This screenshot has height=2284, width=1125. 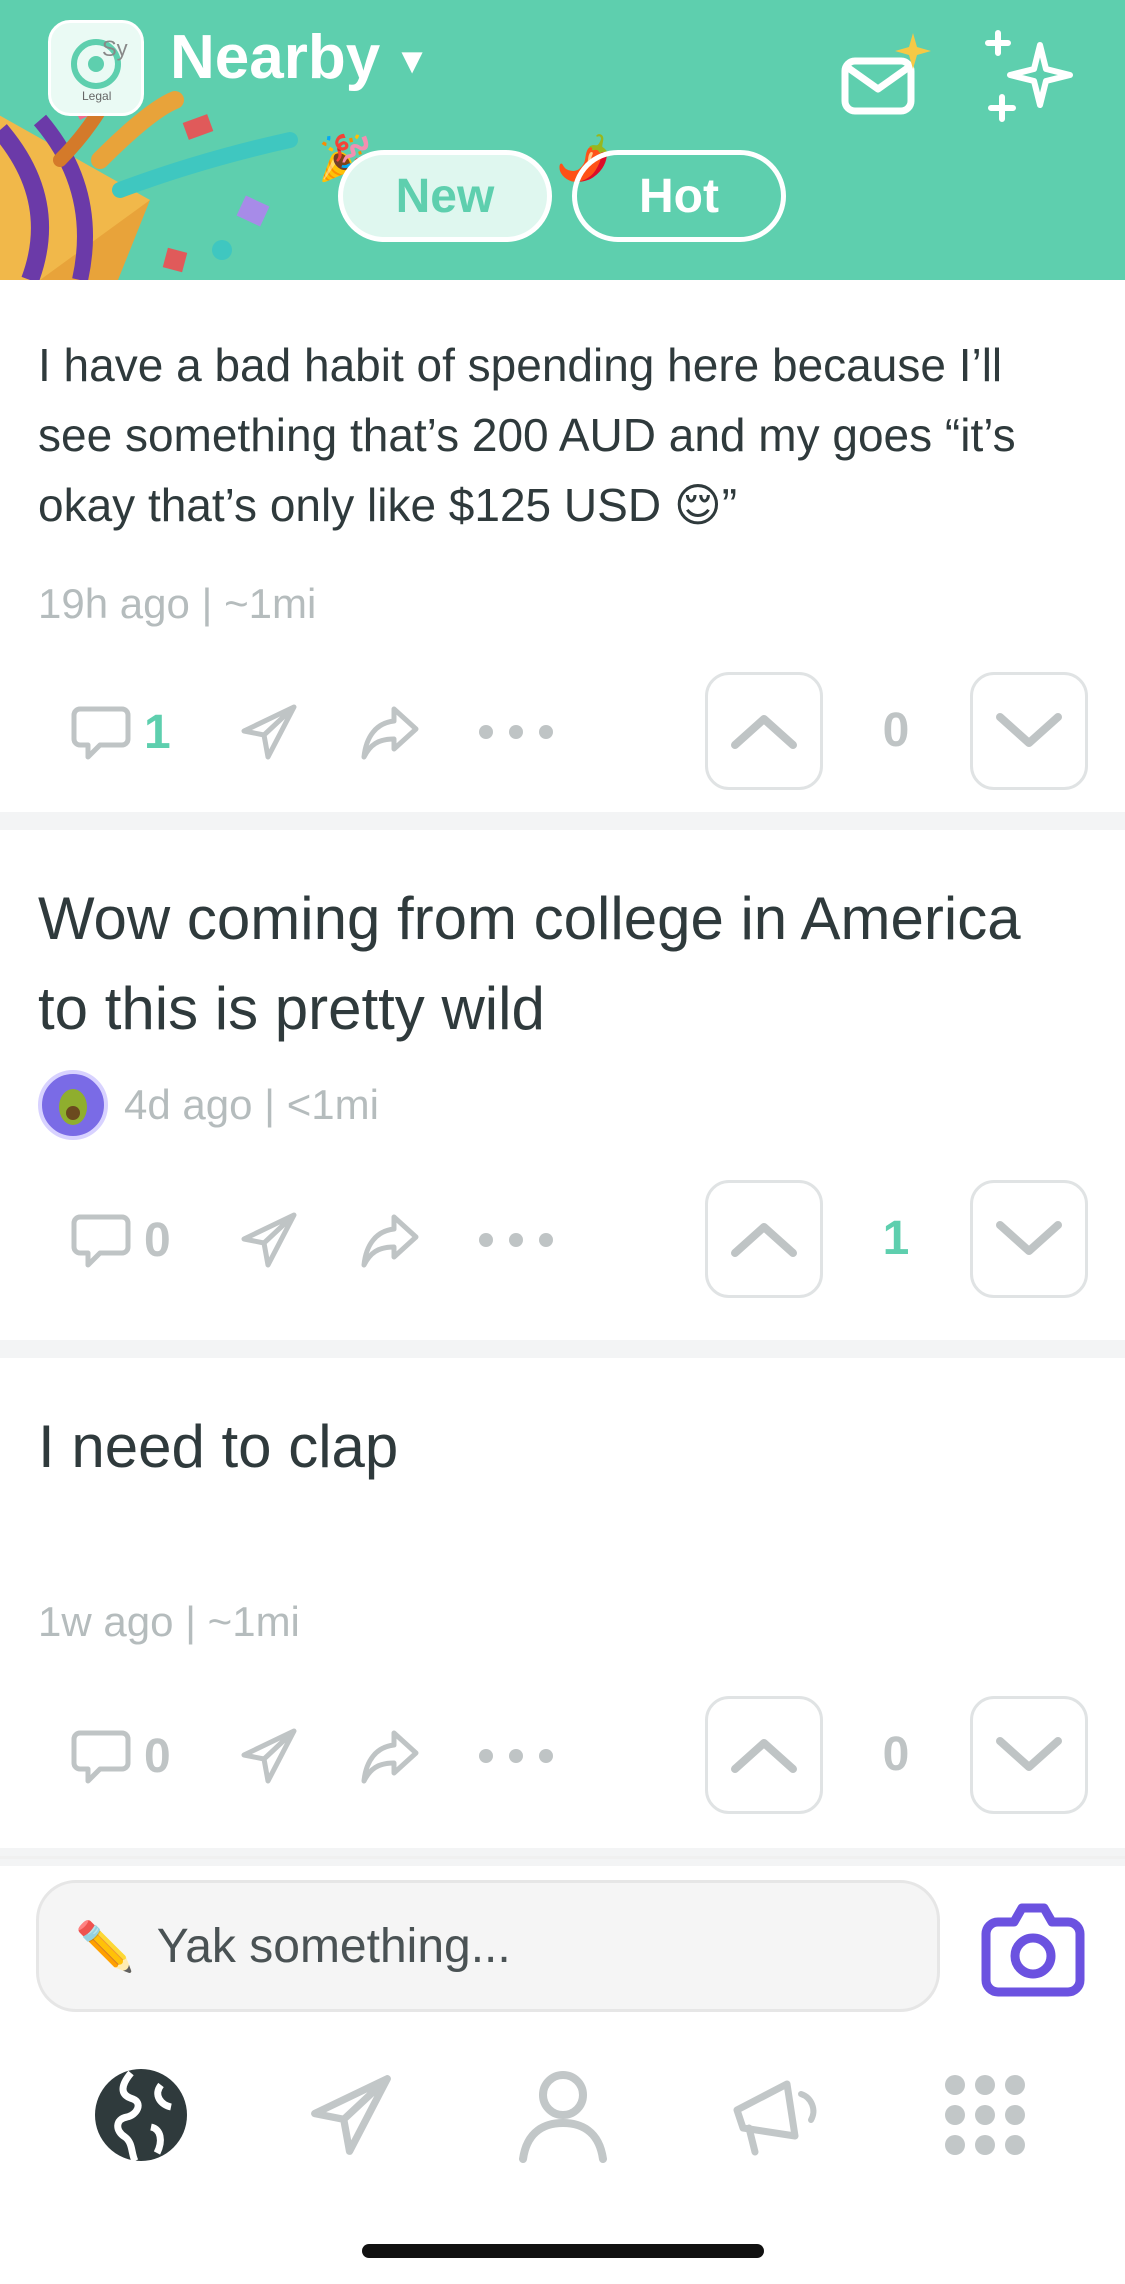 What do you see at coordinates (562, 1857) in the screenshot?
I see `compose-divider` at bounding box center [562, 1857].